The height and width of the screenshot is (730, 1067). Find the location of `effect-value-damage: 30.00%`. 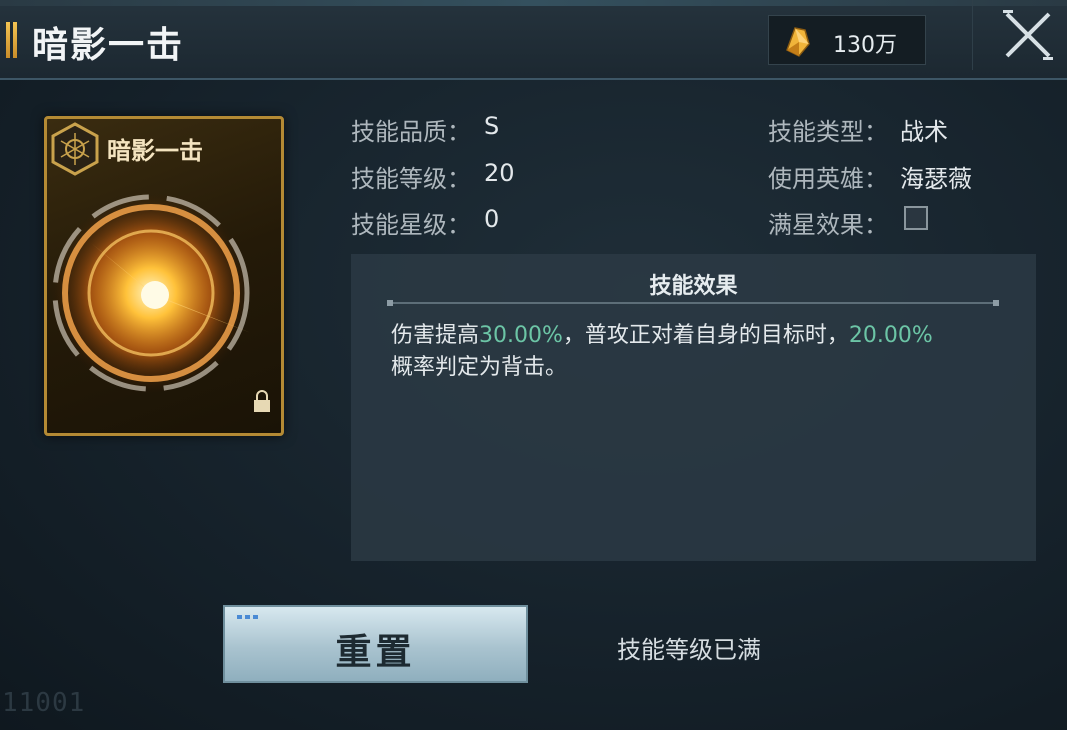

effect-value-damage: 30.00% is located at coordinates (521, 335).